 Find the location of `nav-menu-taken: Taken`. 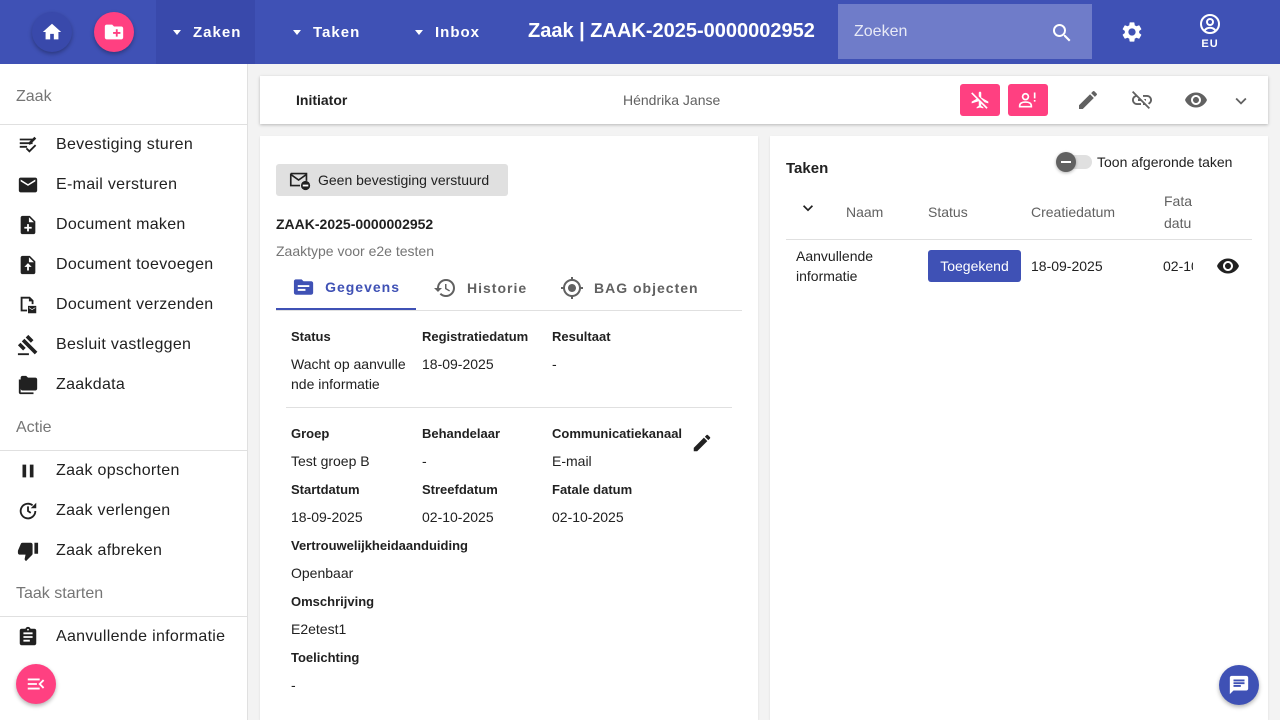

nav-menu-taken: Taken is located at coordinates (326, 32).